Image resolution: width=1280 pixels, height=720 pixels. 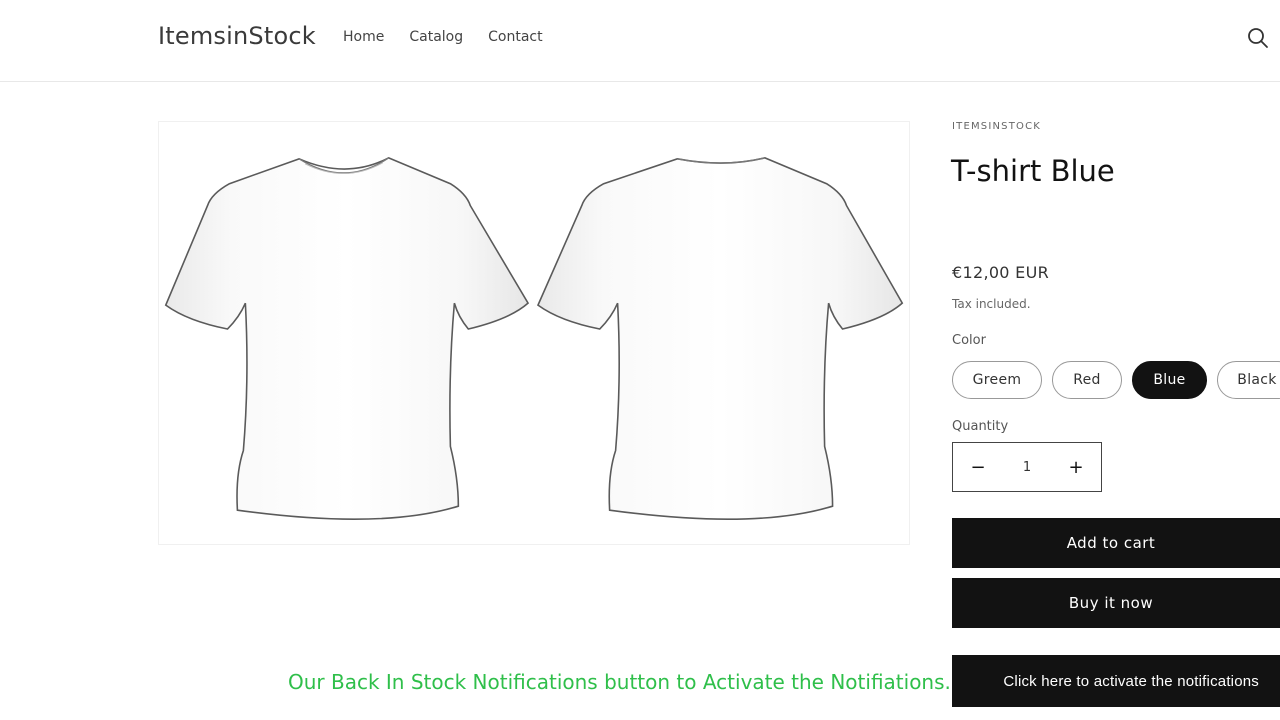 What do you see at coordinates (347, 338) in the screenshot?
I see `tshirt-front` at bounding box center [347, 338].